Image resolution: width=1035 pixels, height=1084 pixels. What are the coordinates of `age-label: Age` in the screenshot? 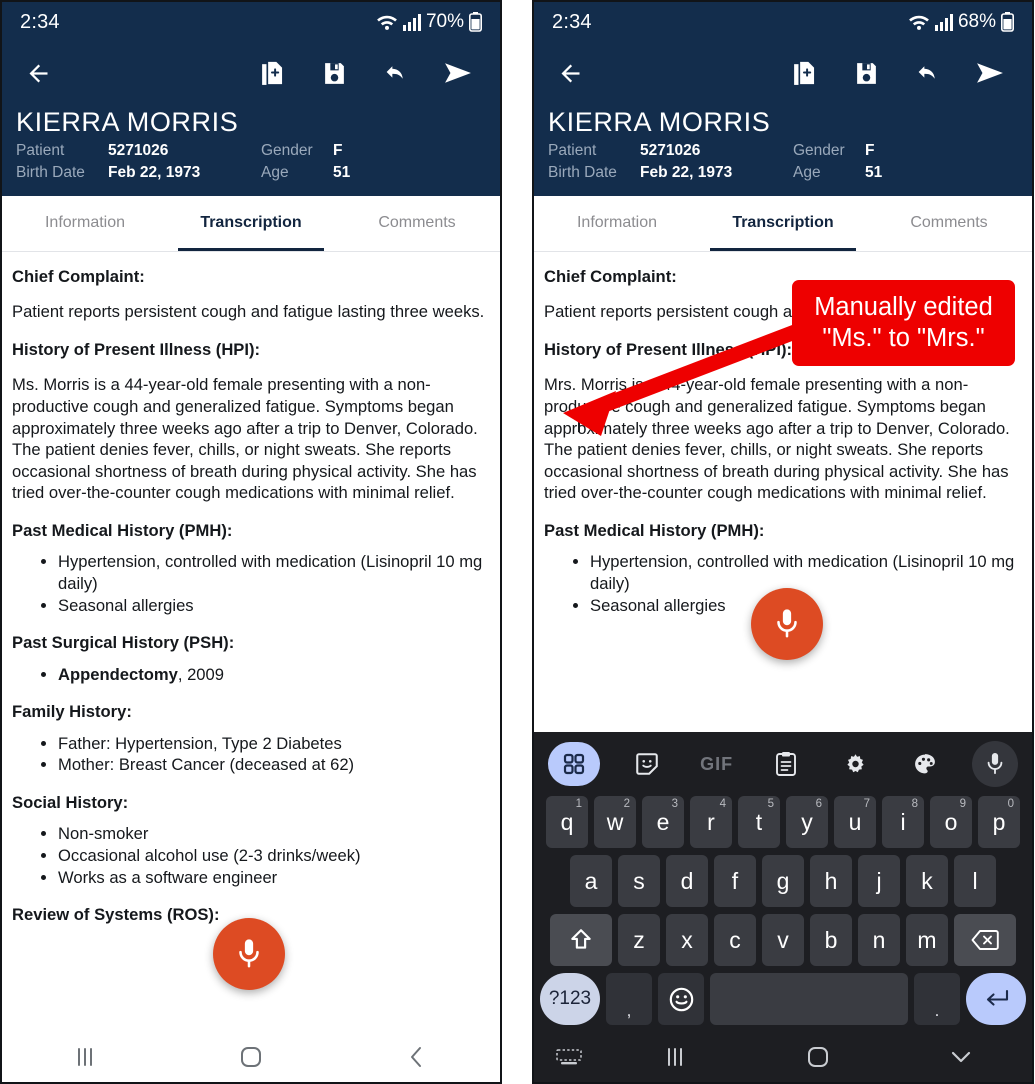 It's located at (275, 172).